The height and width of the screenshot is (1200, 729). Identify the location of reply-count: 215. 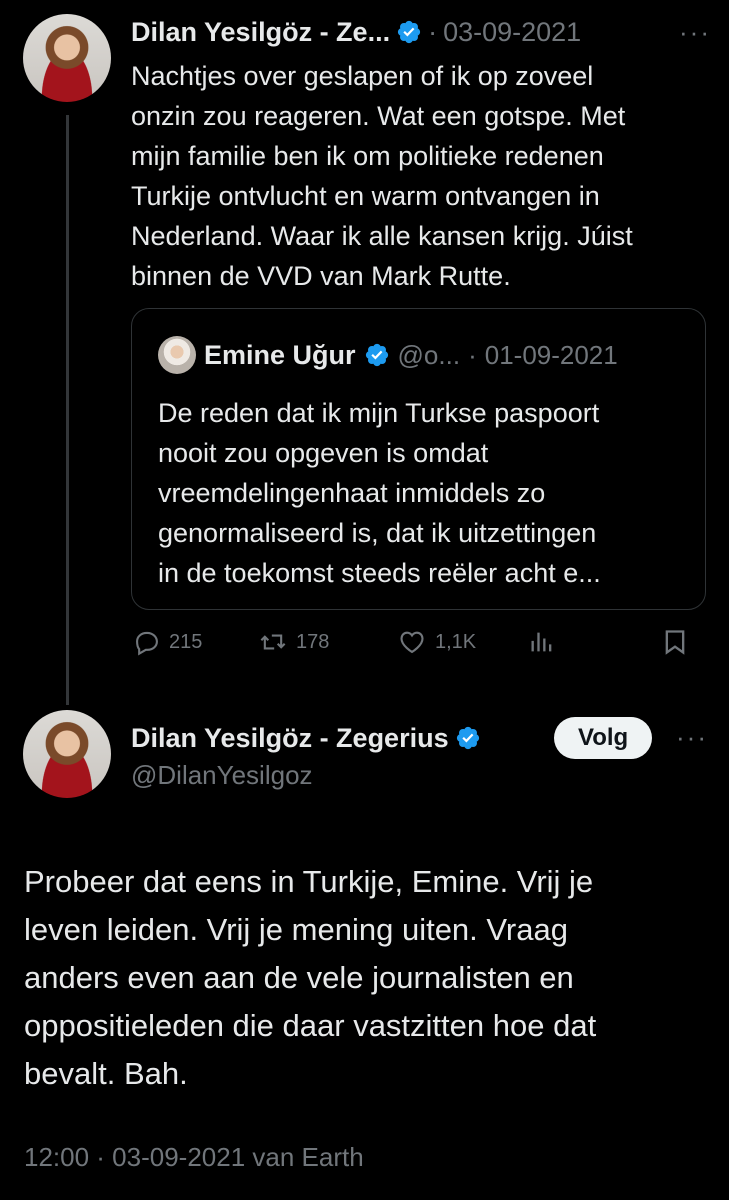
(186, 641).